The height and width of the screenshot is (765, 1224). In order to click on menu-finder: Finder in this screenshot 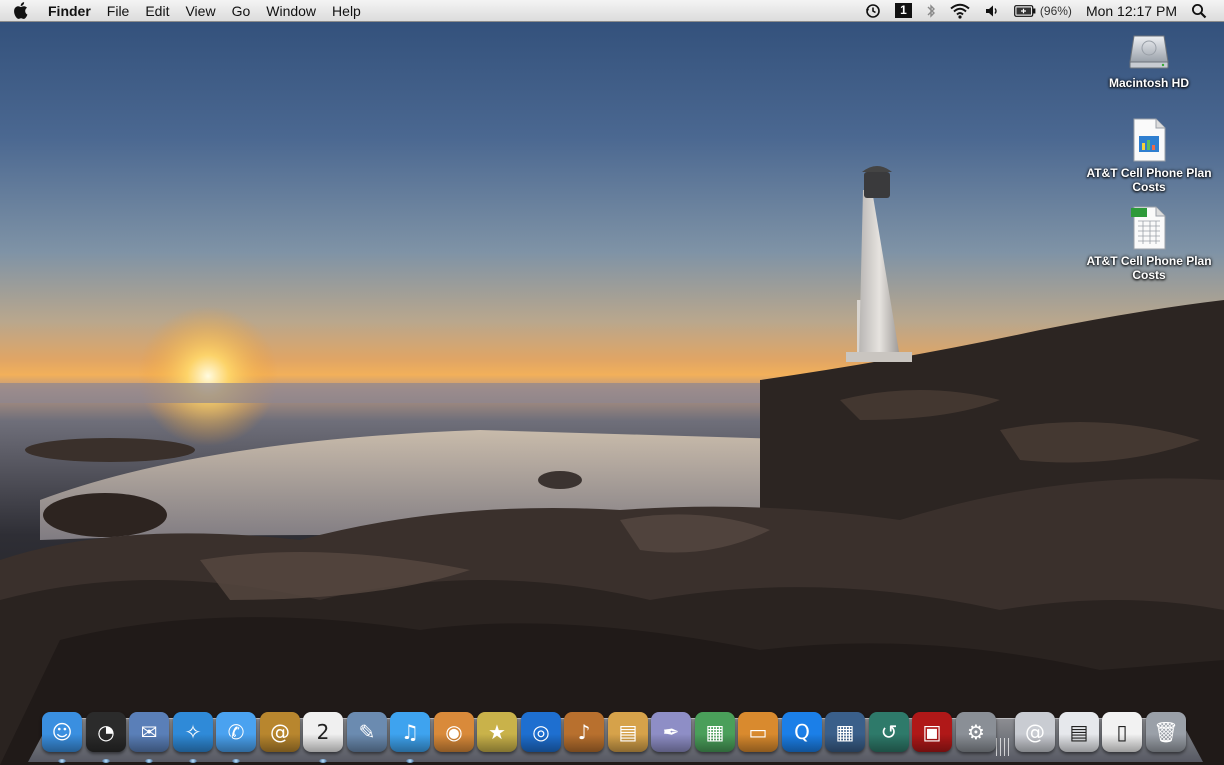, I will do `click(69, 11)`.